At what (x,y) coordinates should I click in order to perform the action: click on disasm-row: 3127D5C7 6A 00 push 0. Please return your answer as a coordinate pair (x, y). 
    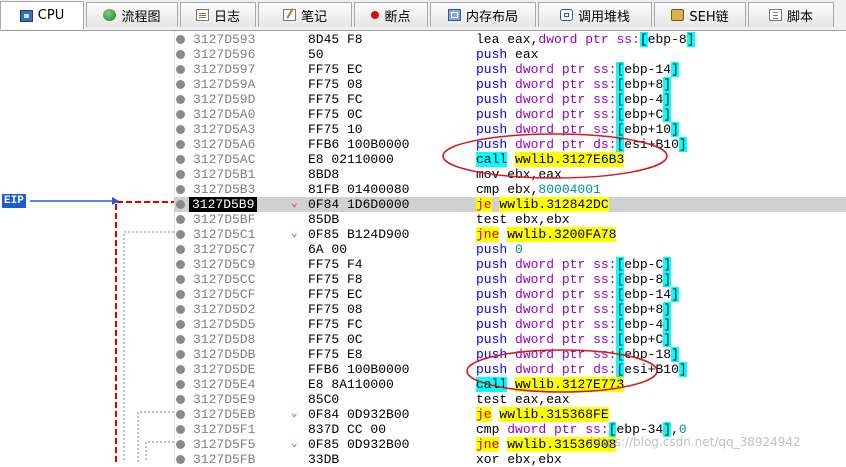
    Looking at the image, I should click on (510, 249).